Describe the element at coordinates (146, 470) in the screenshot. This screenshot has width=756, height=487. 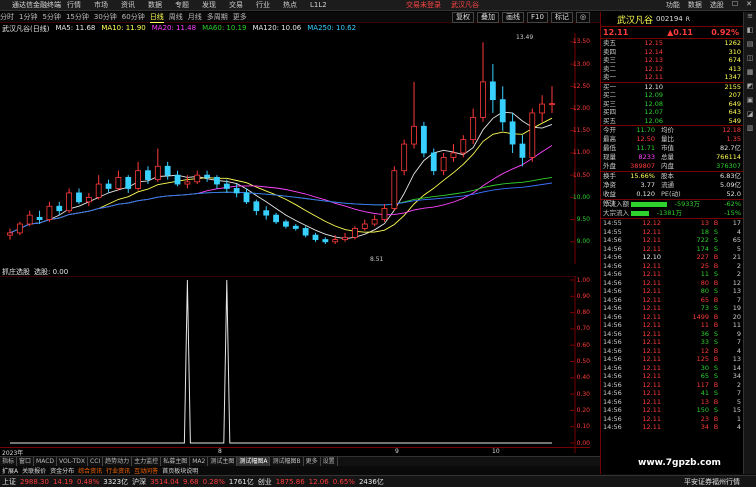
I see `link-qa: 互动问答` at that location.